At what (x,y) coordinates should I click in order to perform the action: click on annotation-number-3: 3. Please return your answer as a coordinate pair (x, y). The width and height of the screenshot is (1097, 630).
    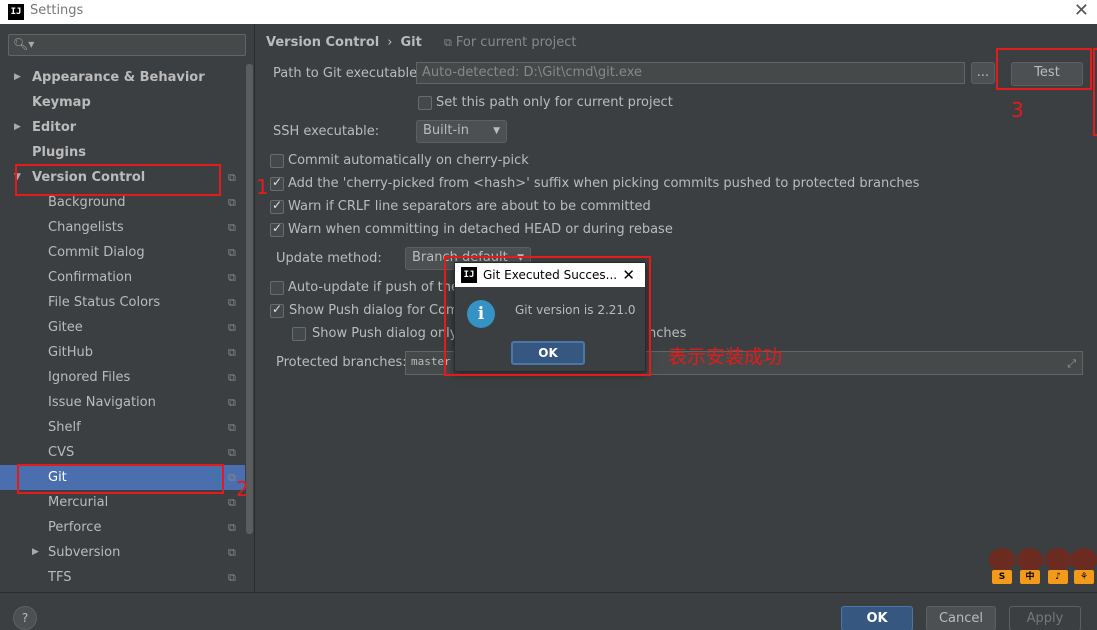
    Looking at the image, I should click on (1017, 110).